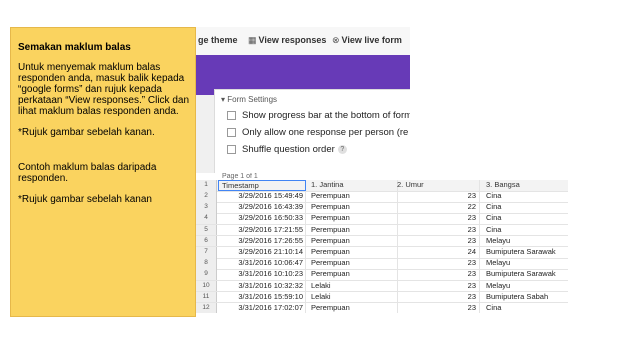  What do you see at coordinates (262, 218) in the screenshot?
I see `timestamp-cell: 3/29/2016 16:50:33` at bounding box center [262, 218].